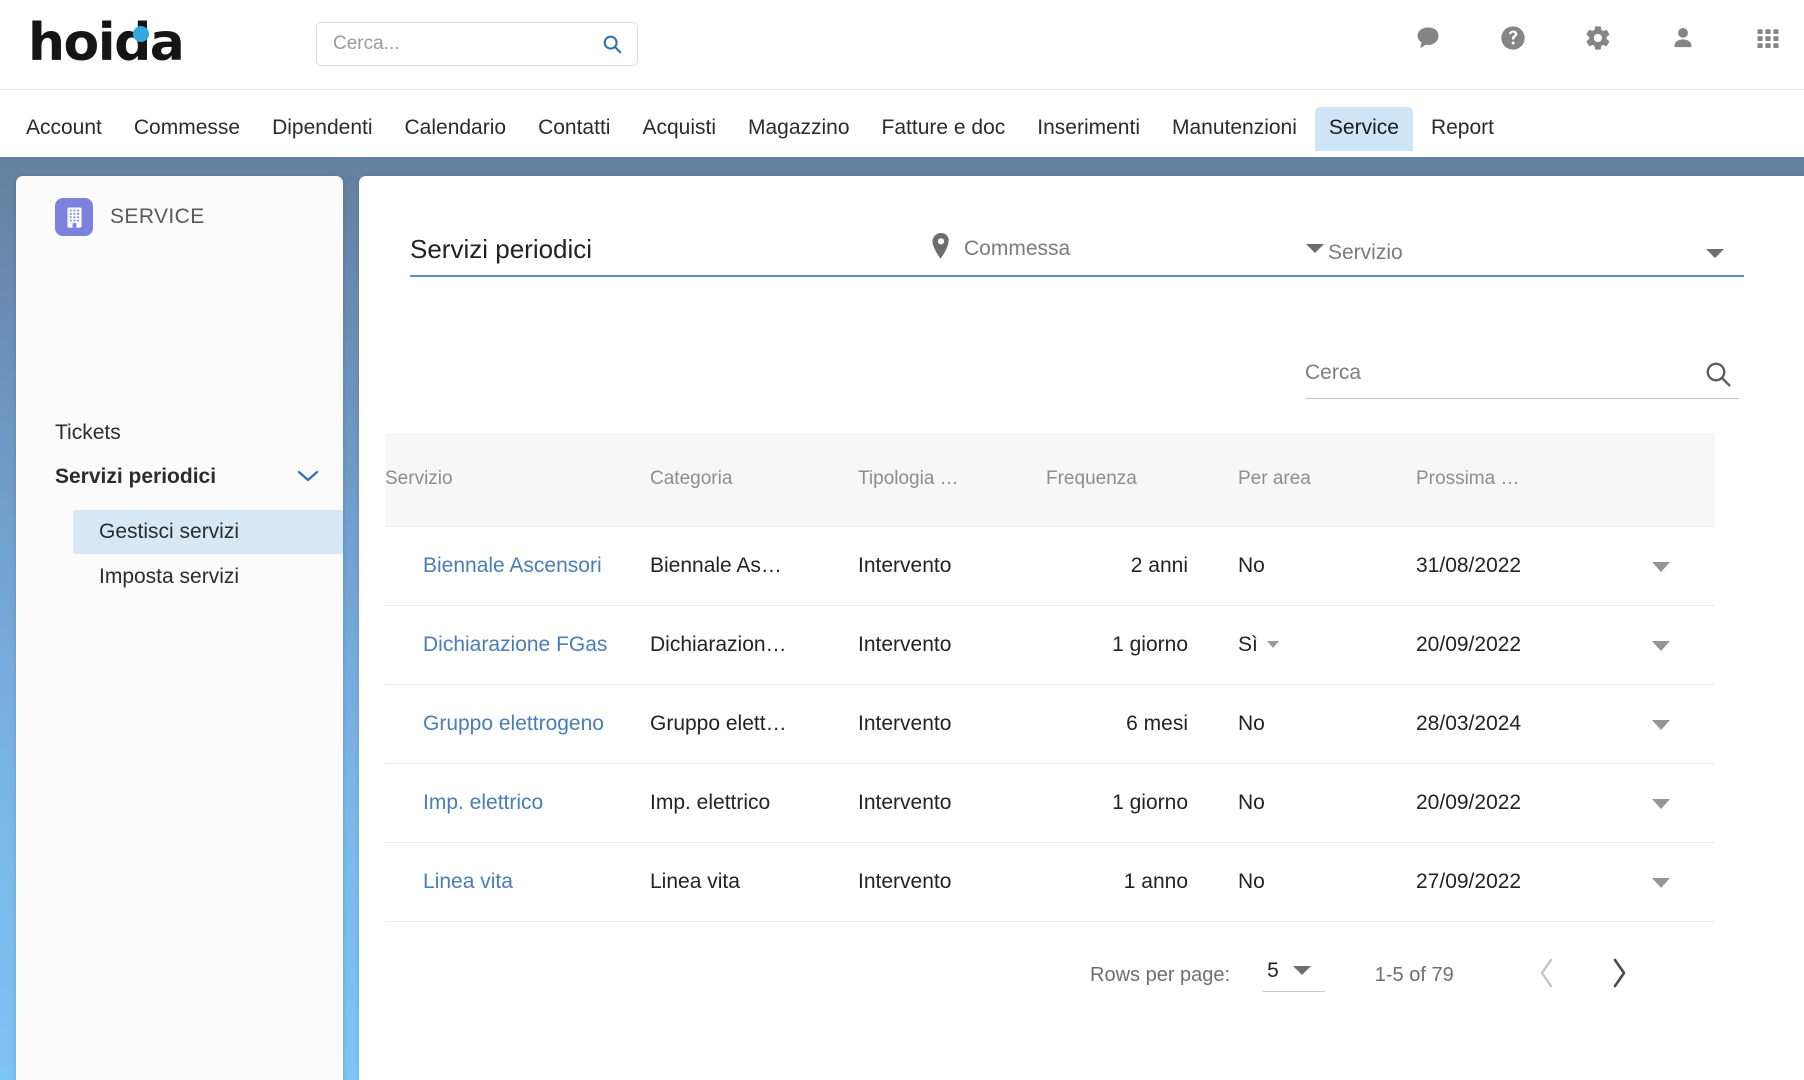 The image size is (1804, 1080). I want to click on cell-servizio: Gruppo elettrogeno, so click(517, 723).